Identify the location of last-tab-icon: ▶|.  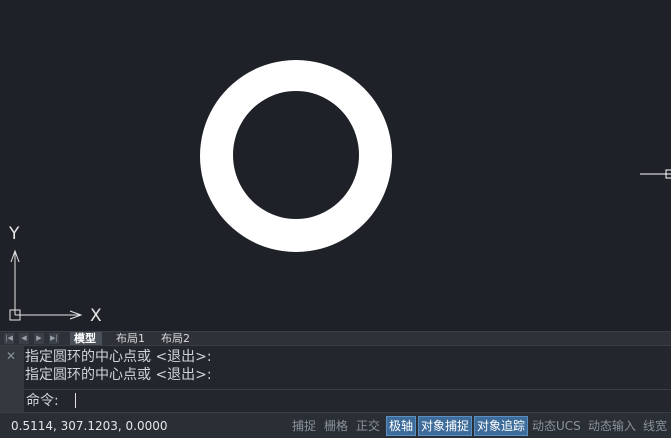
(54, 338).